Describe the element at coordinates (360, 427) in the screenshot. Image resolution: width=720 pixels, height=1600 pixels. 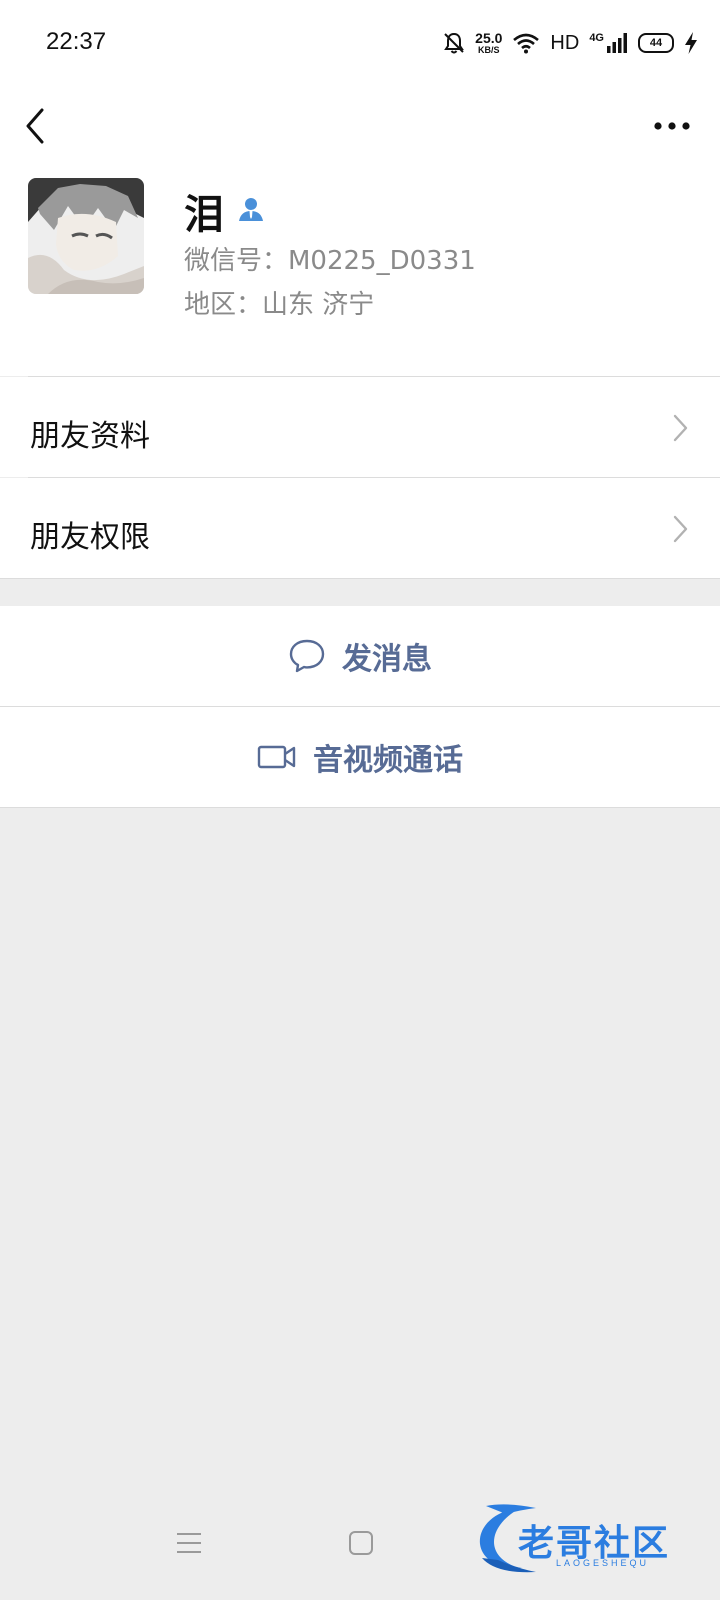
I see `friend-info-row: 朋友资料` at that location.